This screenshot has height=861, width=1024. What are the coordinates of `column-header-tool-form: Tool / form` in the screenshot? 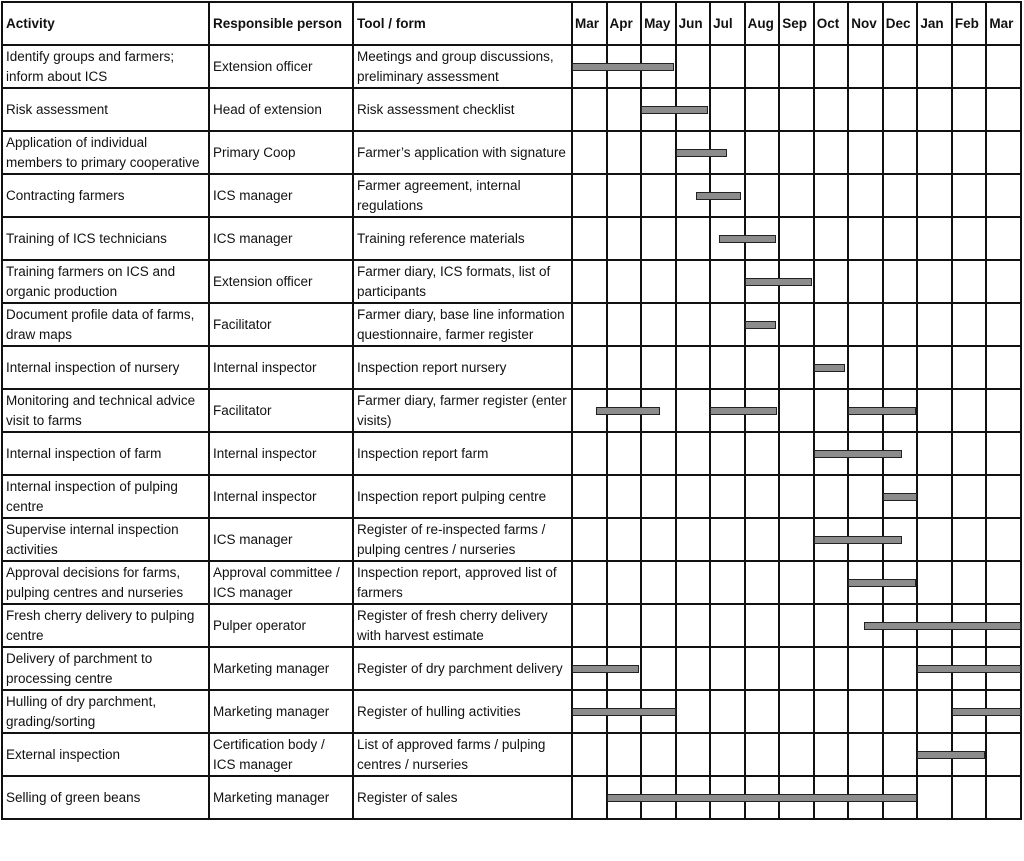 It's located at (462, 23).